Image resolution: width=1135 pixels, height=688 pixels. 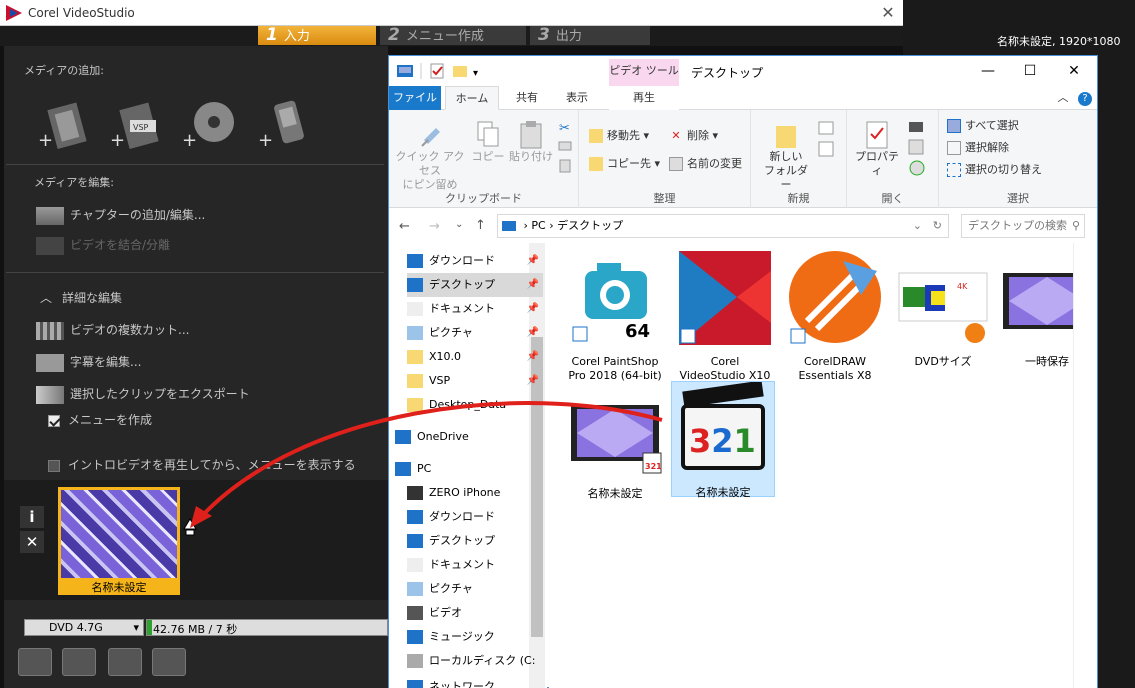 What do you see at coordinates (32, 517) in the screenshot?
I see `info-button: i` at bounding box center [32, 517].